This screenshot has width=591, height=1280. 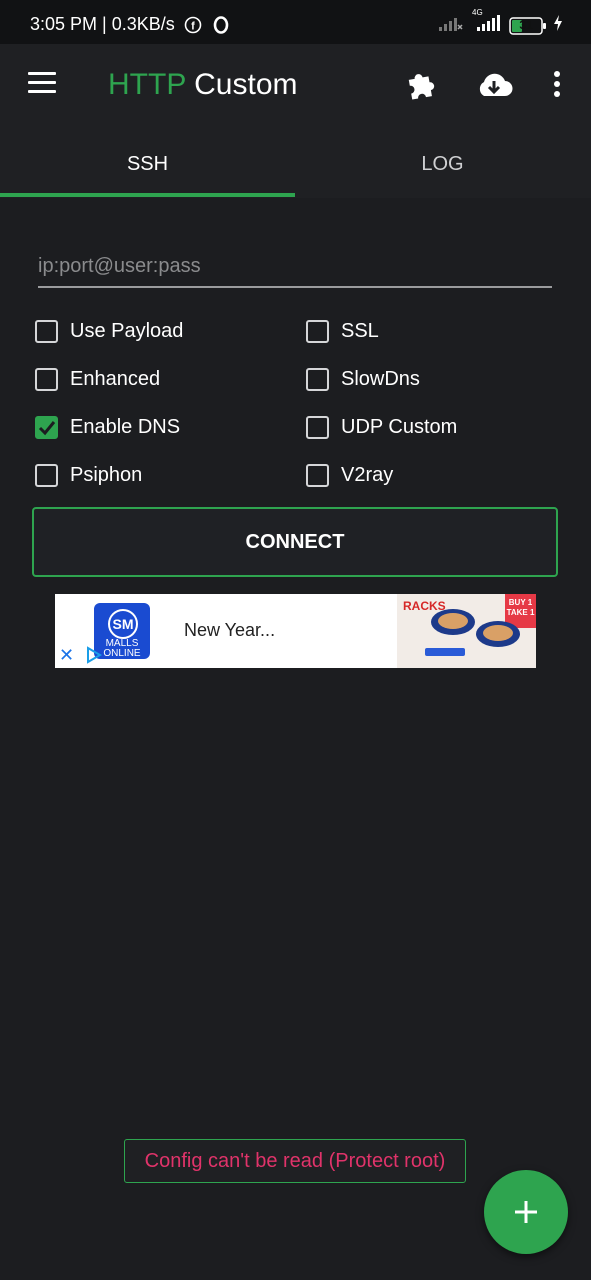 I want to click on ad-image: RACKS BUY 1 TAKE 1, so click(x=466, y=631).